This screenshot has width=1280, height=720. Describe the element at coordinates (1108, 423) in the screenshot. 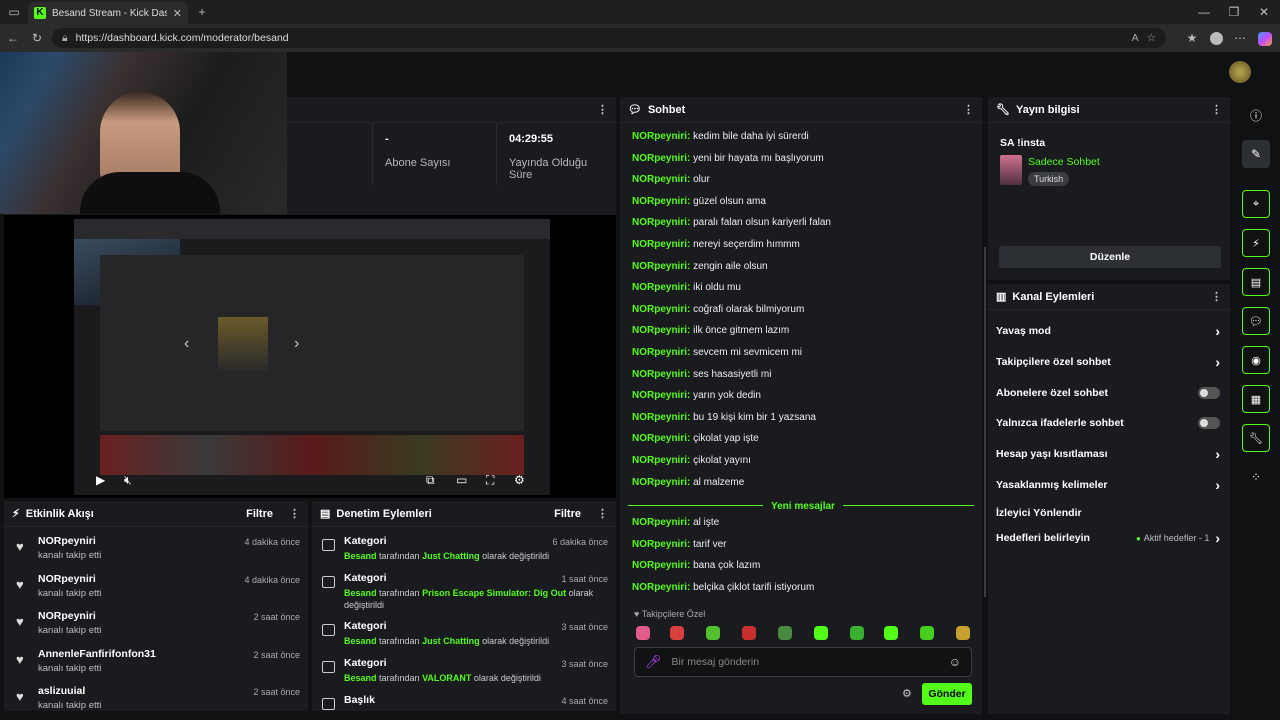

I see `channel-action-item: Yalnızca ifadelerle sohbet` at that location.